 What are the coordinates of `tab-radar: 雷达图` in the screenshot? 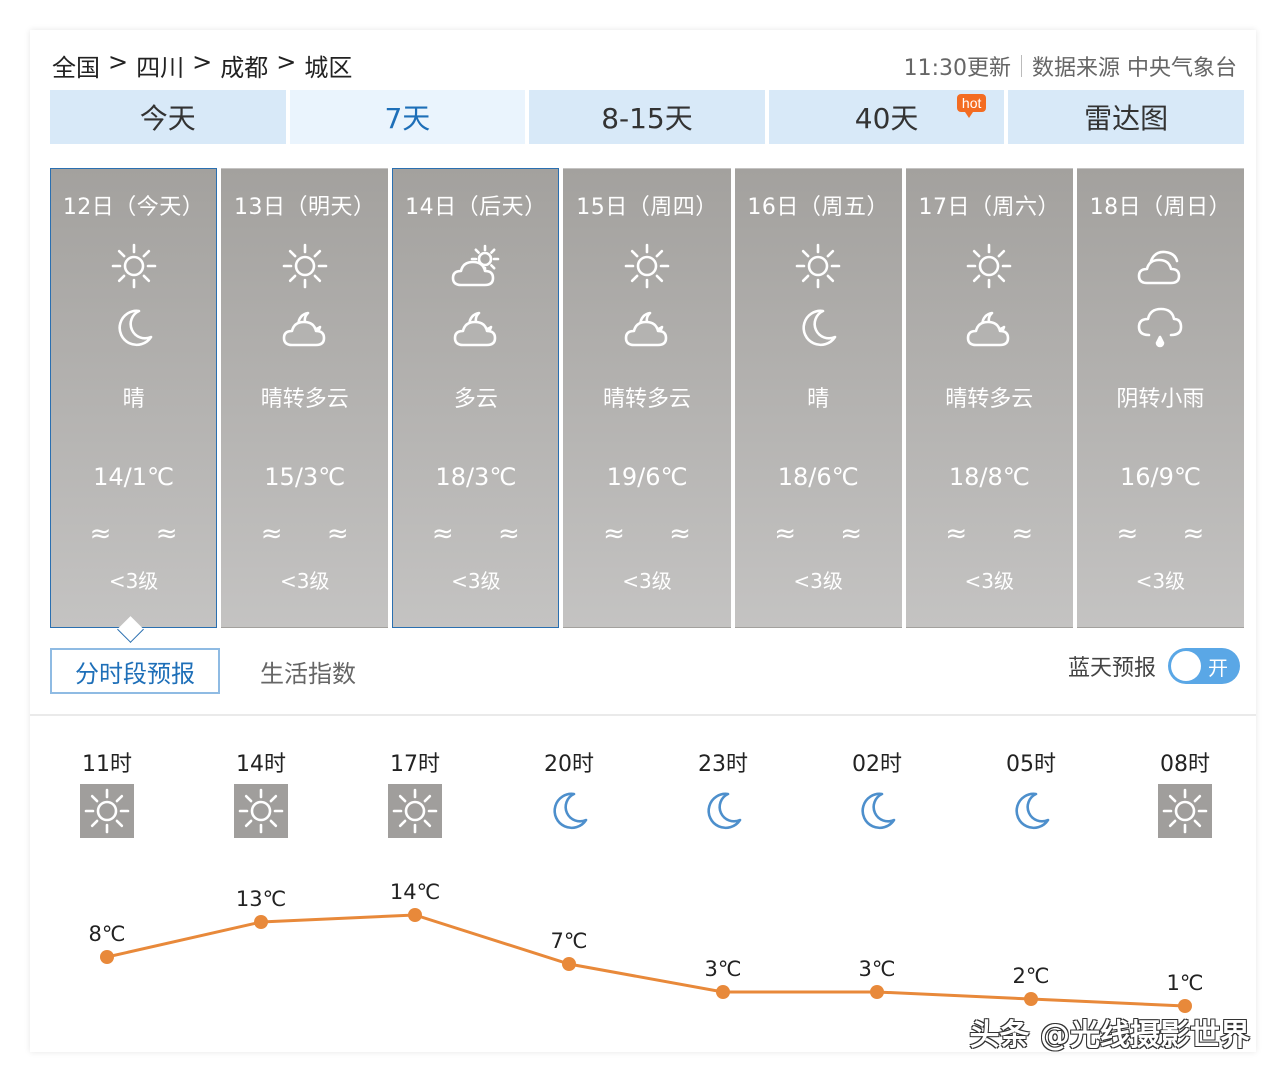 It's located at (1126, 117).